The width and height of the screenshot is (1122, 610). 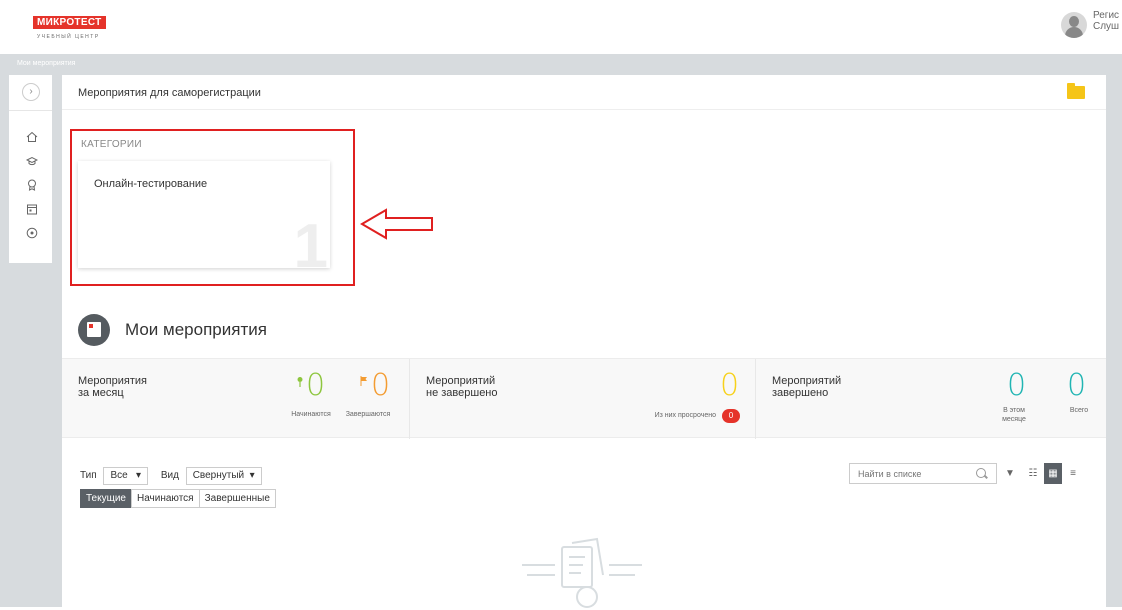 What do you see at coordinates (381, 385) in the screenshot?
I see `stat-ending-value: 0` at bounding box center [381, 385].